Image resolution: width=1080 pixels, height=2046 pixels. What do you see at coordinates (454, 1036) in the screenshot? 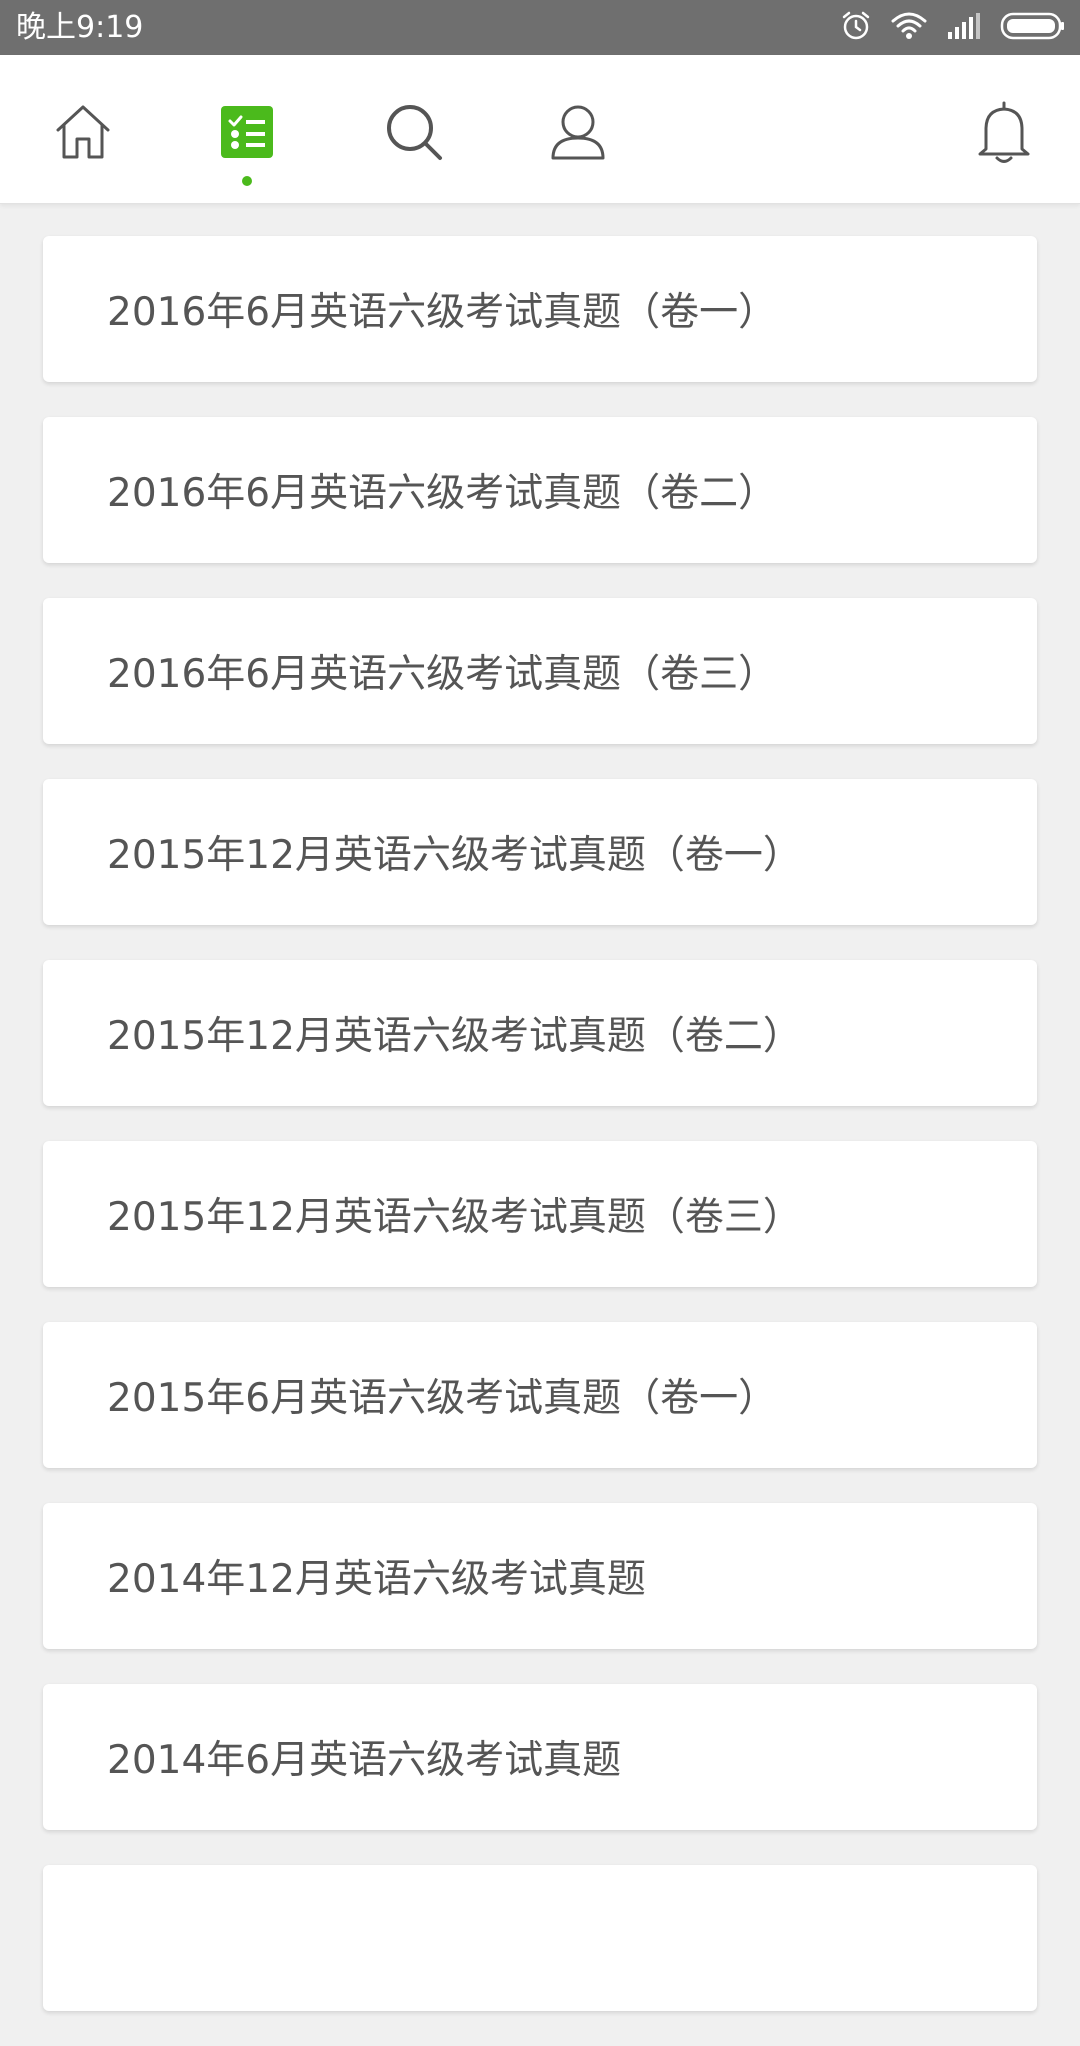
I see `list-item-title: 2015年12月英语六级考试真题（卷二）` at bounding box center [454, 1036].